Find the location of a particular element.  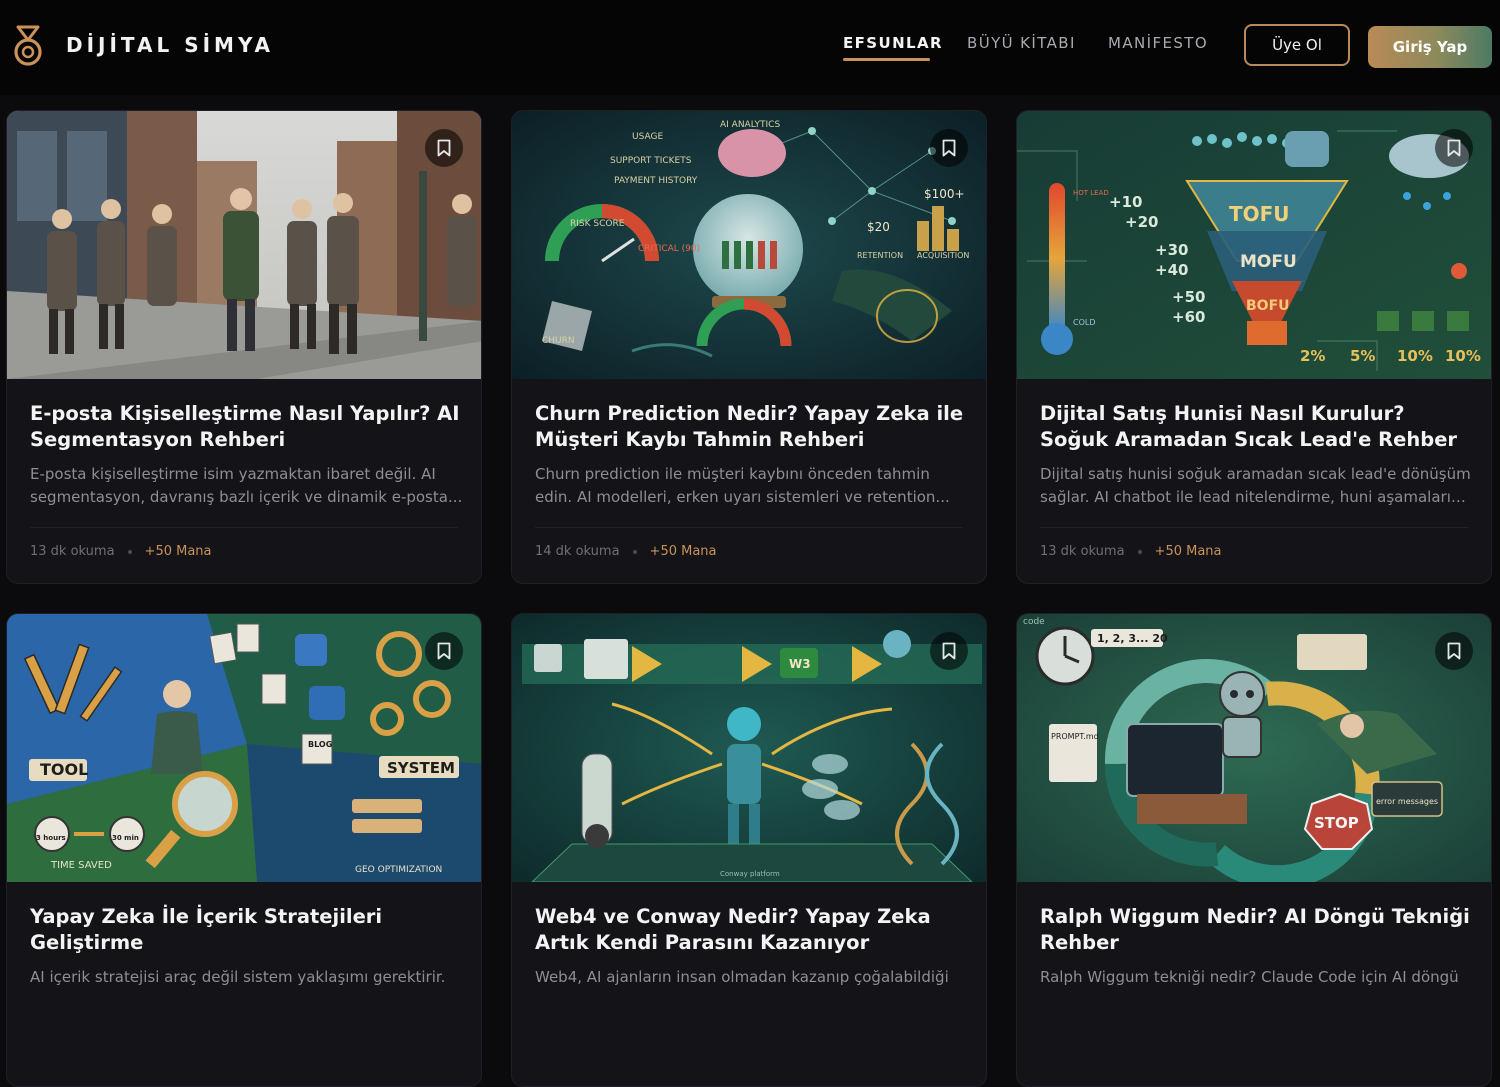

image-label: AI ANALYTICS is located at coordinates (750, 125).